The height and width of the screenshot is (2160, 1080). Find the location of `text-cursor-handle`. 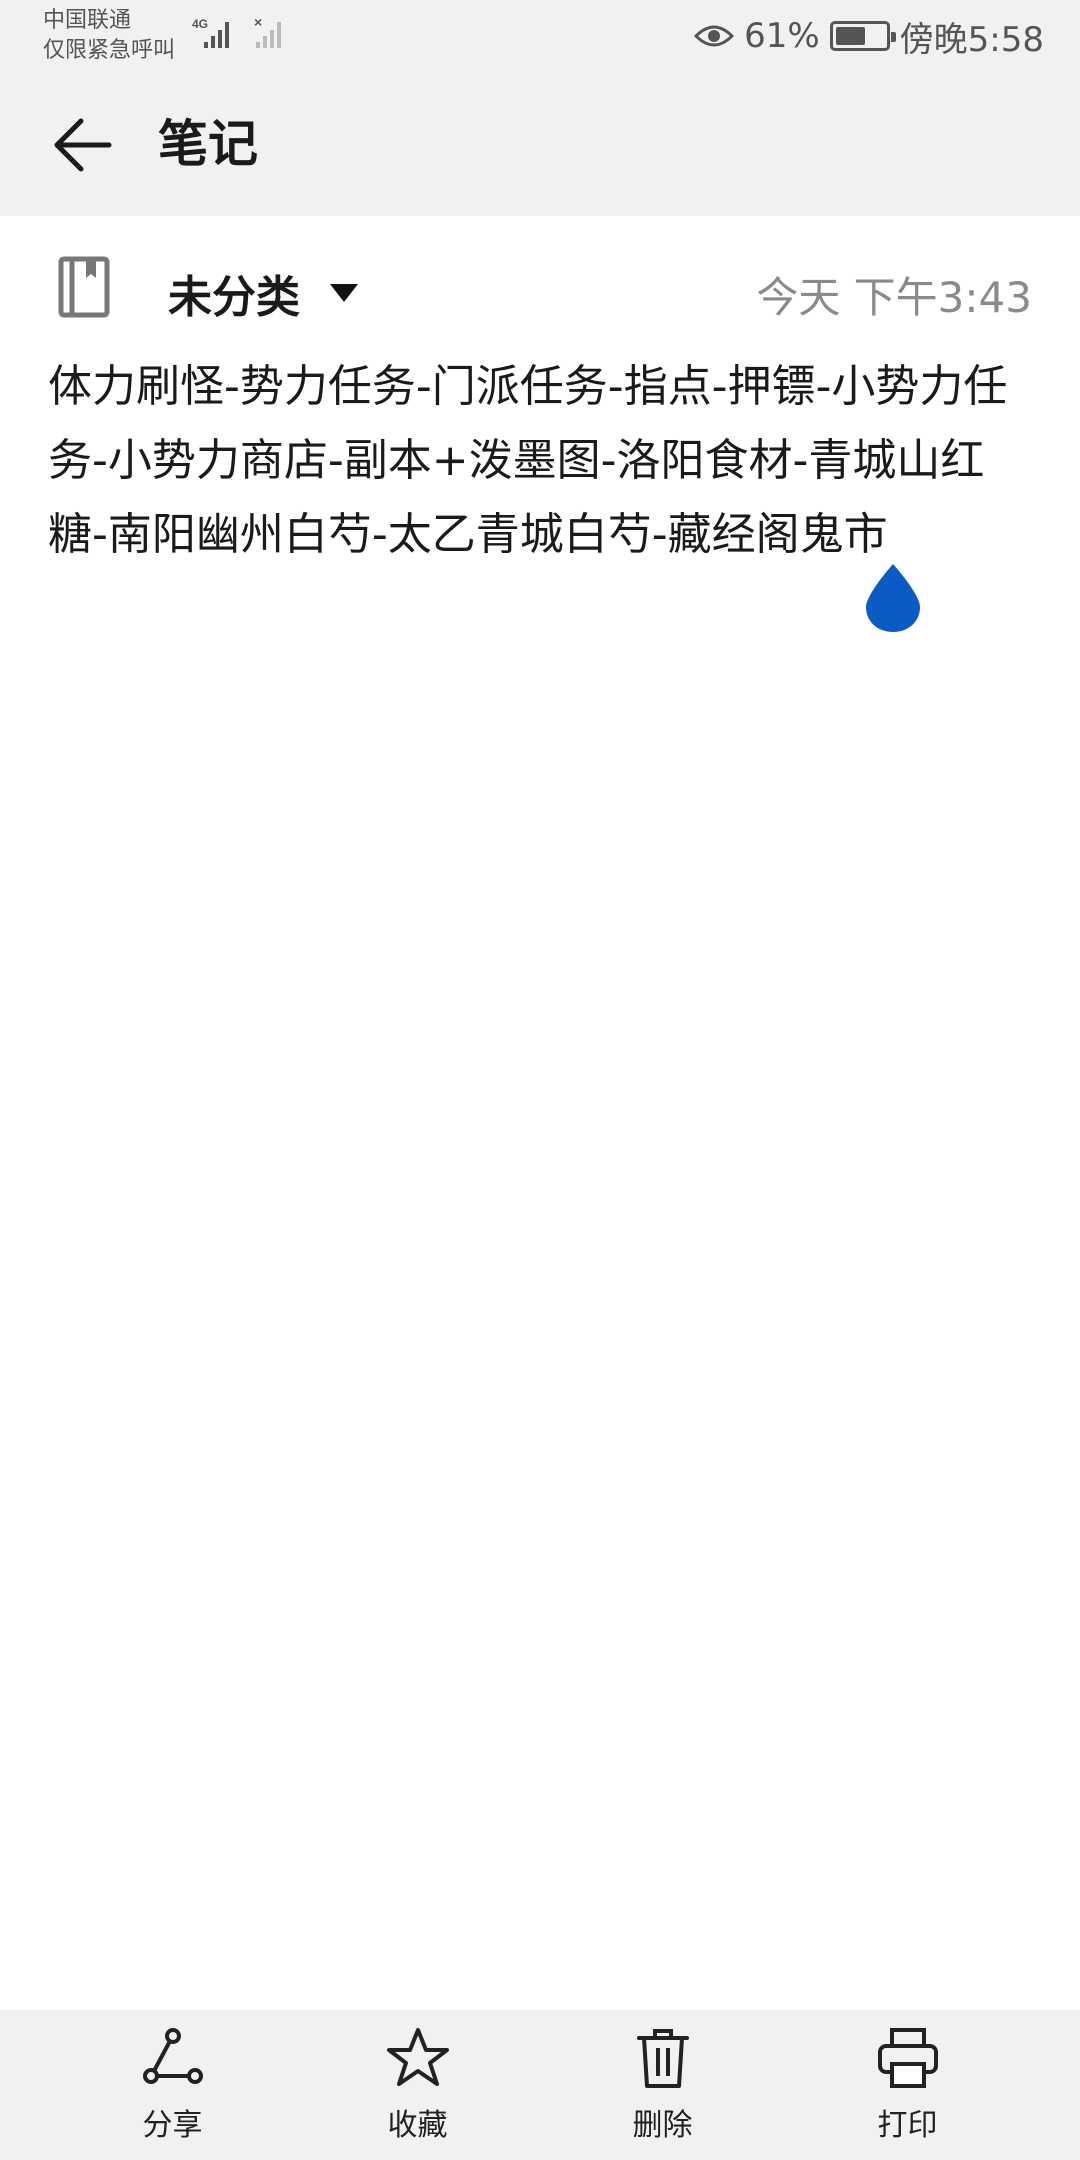

text-cursor-handle is located at coordinates (893, 598).